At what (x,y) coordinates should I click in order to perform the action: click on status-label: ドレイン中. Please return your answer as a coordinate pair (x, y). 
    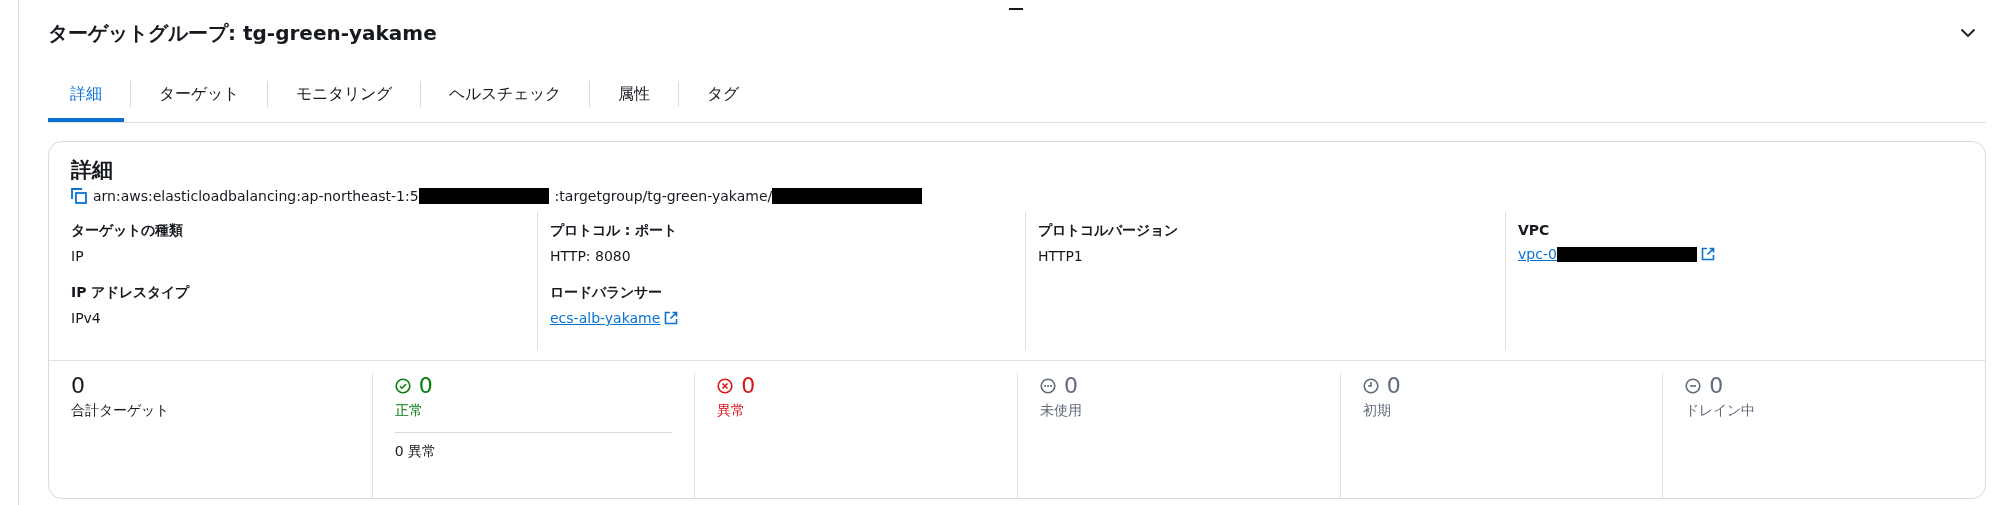
    Looking at the image, I should click on (1721, 411).